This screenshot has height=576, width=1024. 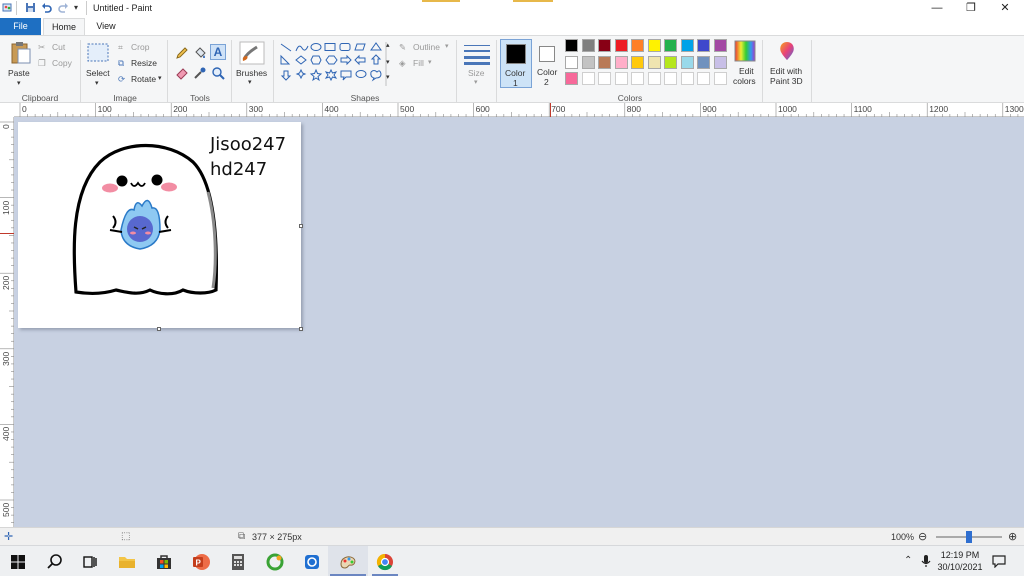 What do you see at coordinates (99, 65) in the screenshot?
I see `select-button: Select ▾` at bounding box center [99, 65].